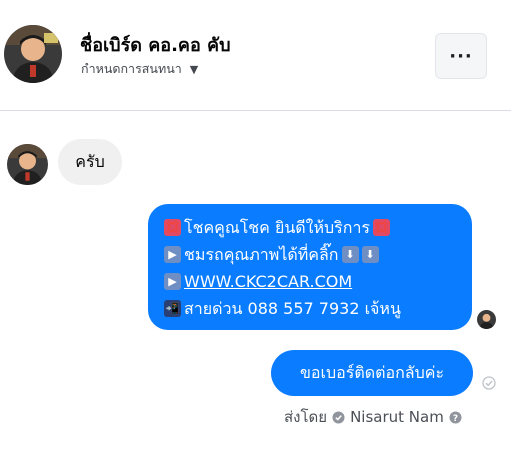 This screenshot has height=453, width=511. What do you see at coordinates (397, 417) in the screenshot?
I see `sender-name: Nisarut Nam` at bounding box center [397, 417].